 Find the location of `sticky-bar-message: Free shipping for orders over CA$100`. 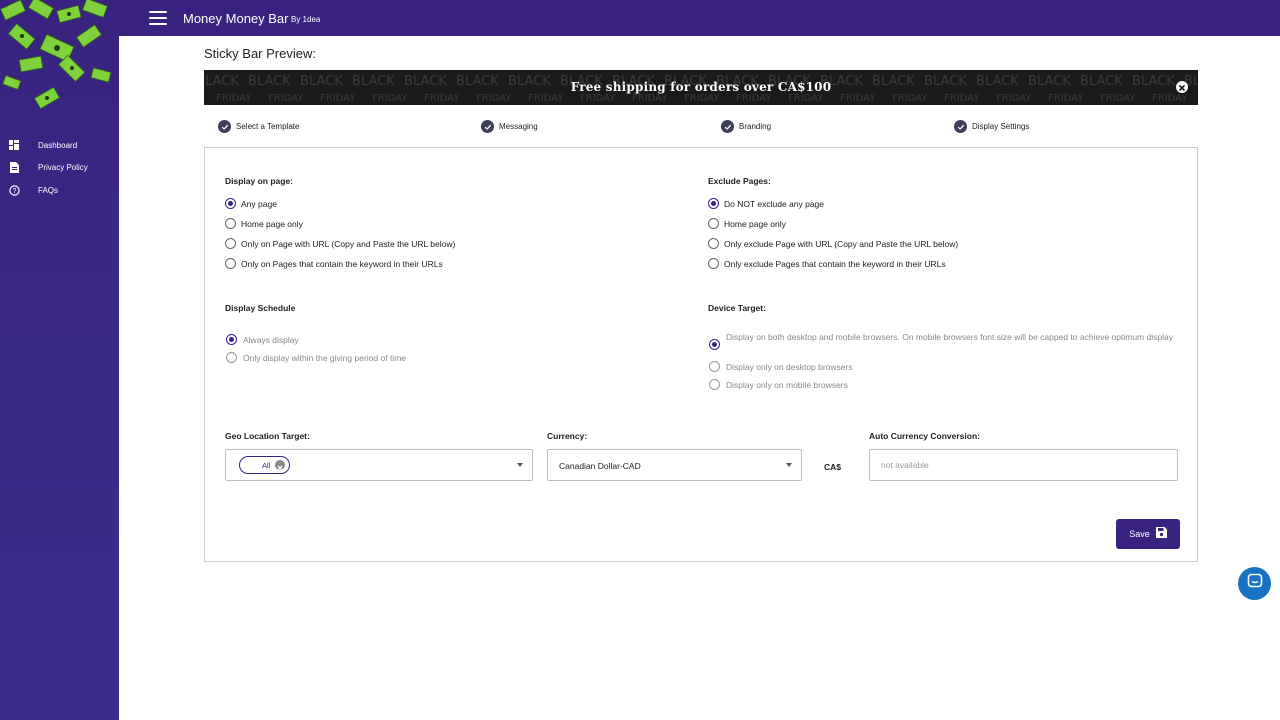

sticky-bar-message: Free shipping for orders over CA$100 is located at coordinates (701, 87).